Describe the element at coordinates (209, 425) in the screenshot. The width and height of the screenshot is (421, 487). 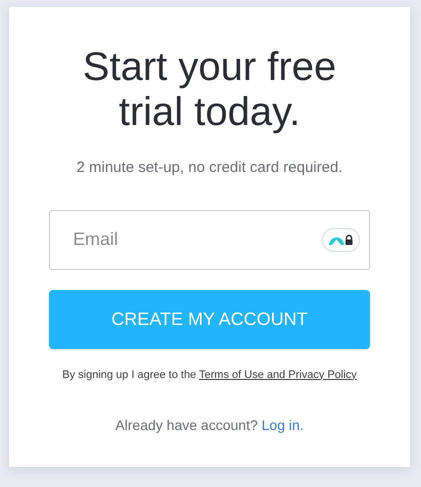
I see `login-prompt: Already have account? Log in.` at that location.